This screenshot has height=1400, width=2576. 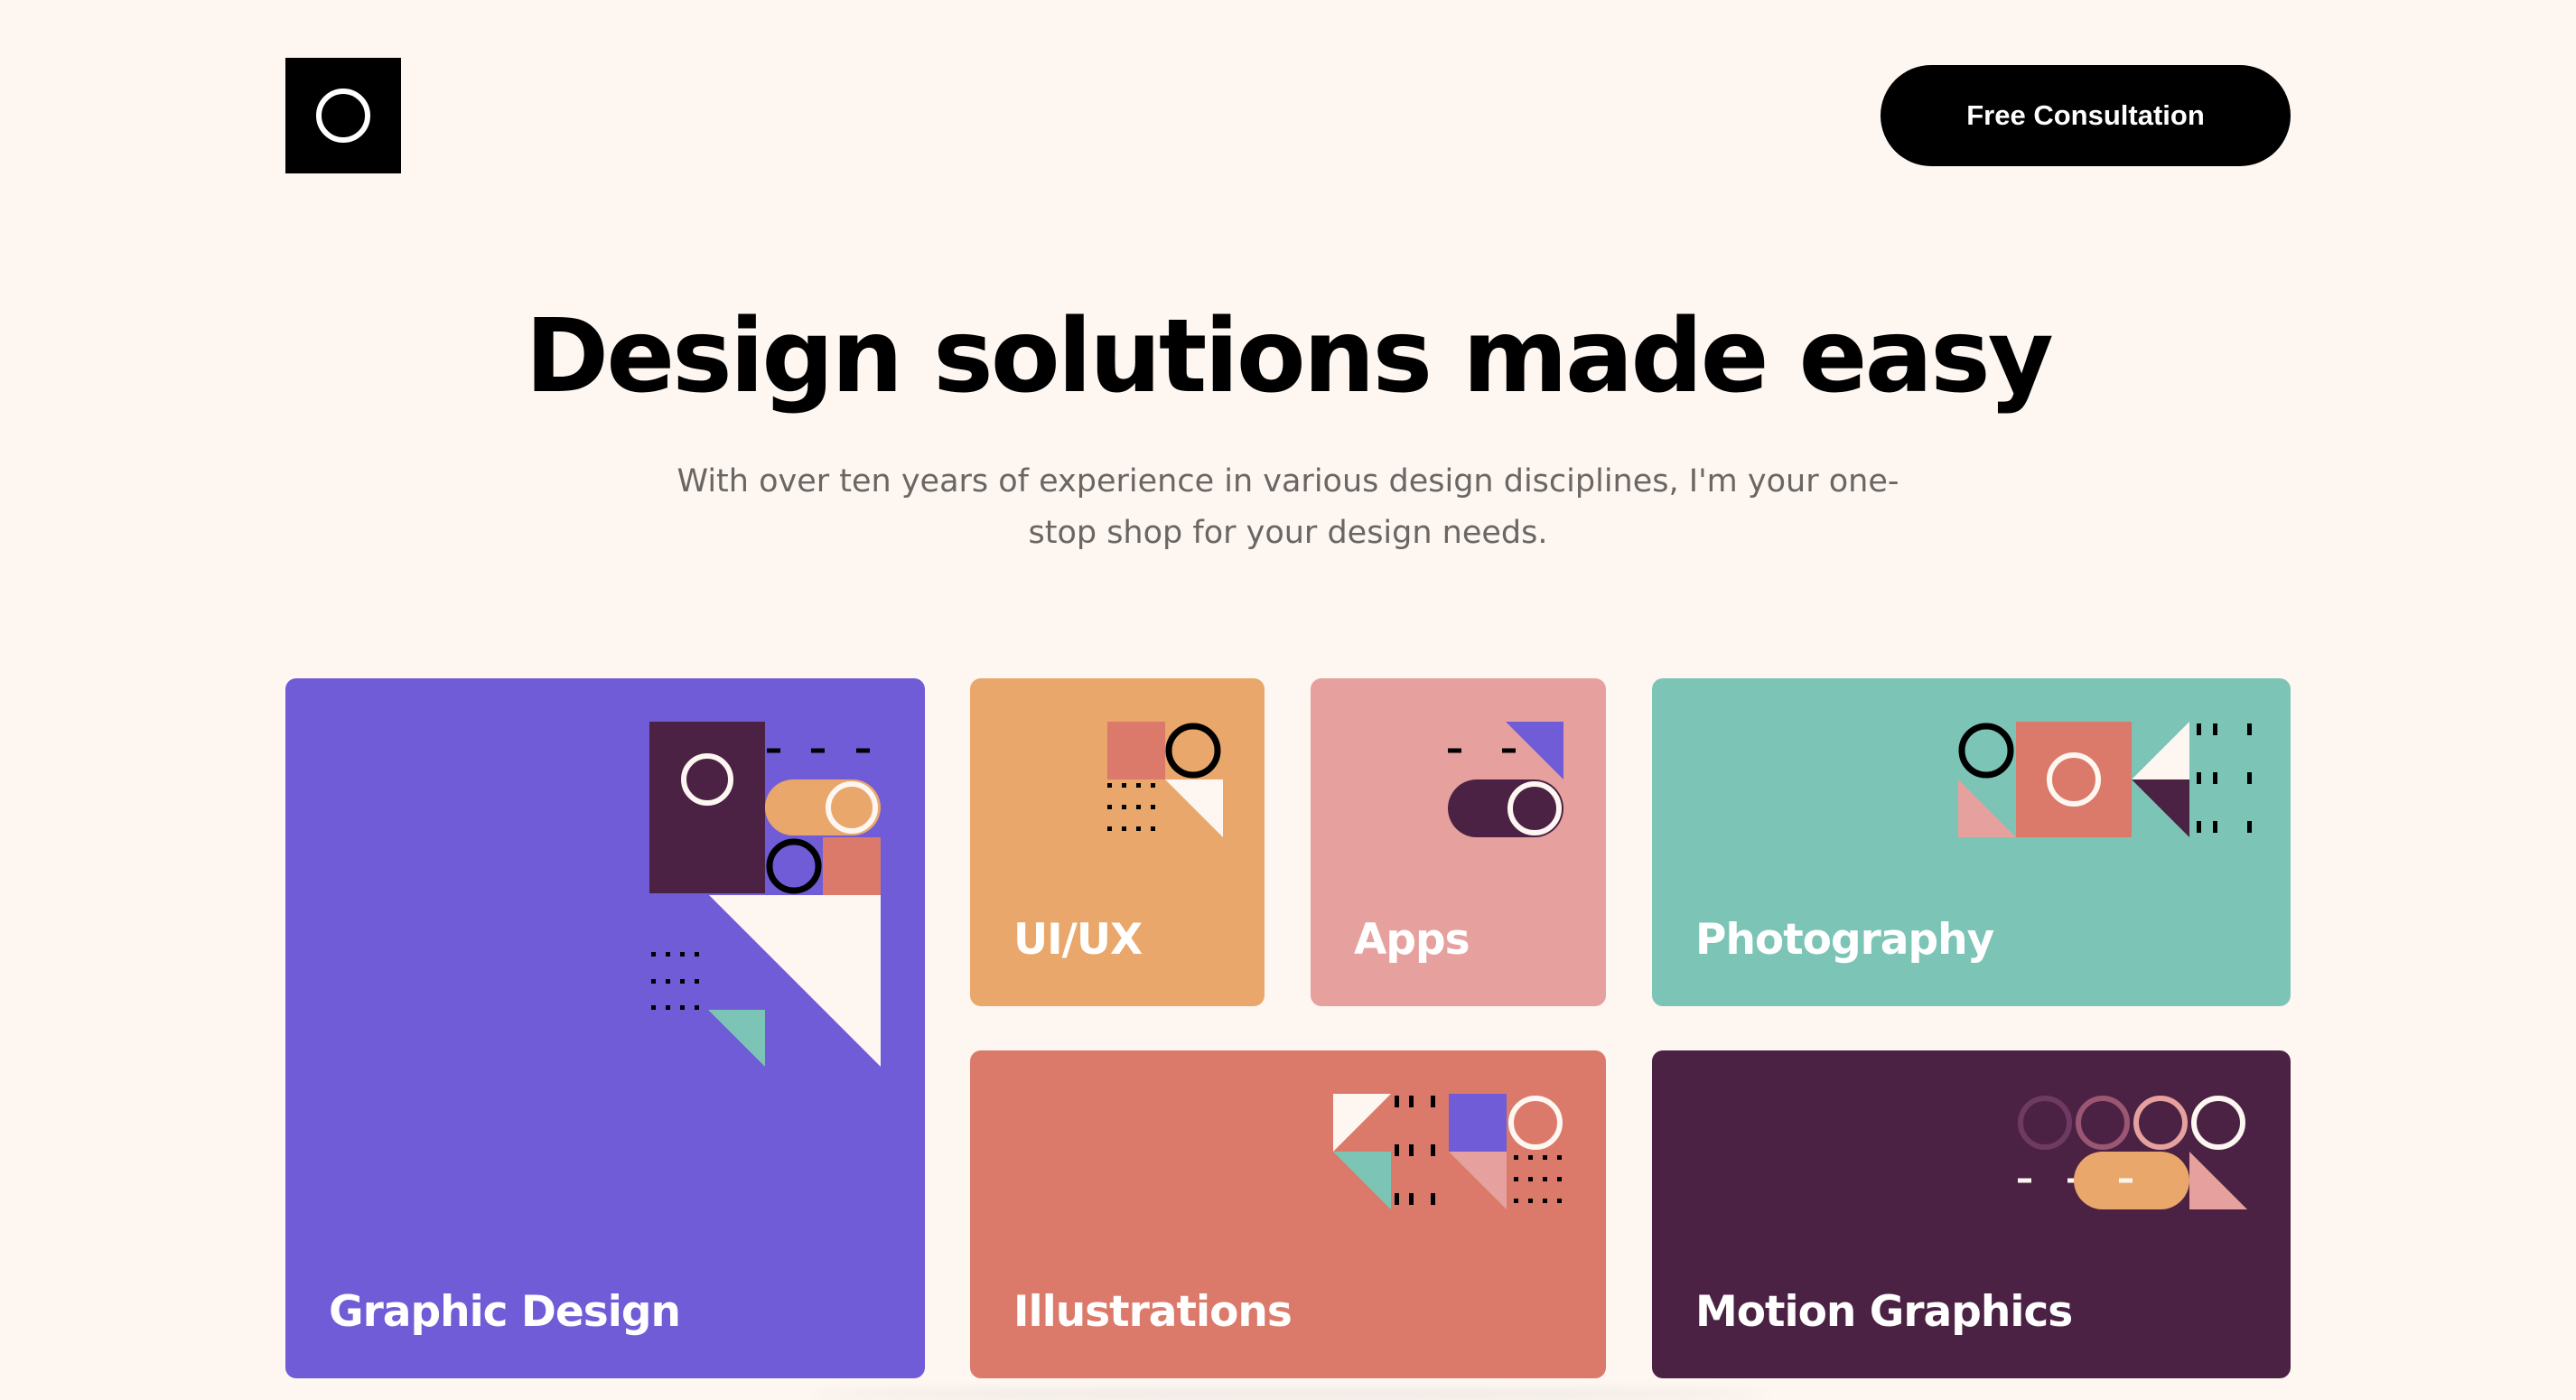 I want to click on logo, so click(x=343, y=116).